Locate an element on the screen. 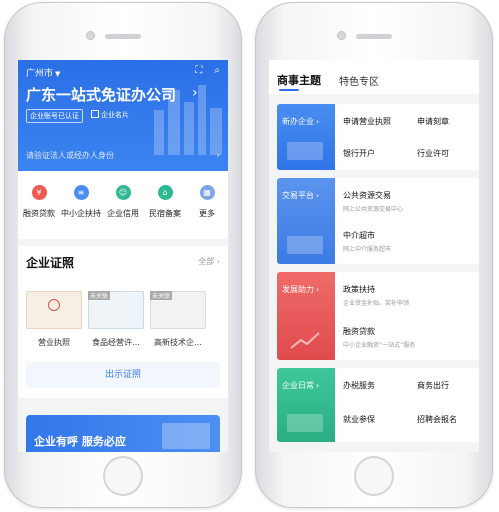 Image resolution: width=499 pixels, height=512 pixels. show-certificate-button: 出示证照 is located at coordinates (123, 375).